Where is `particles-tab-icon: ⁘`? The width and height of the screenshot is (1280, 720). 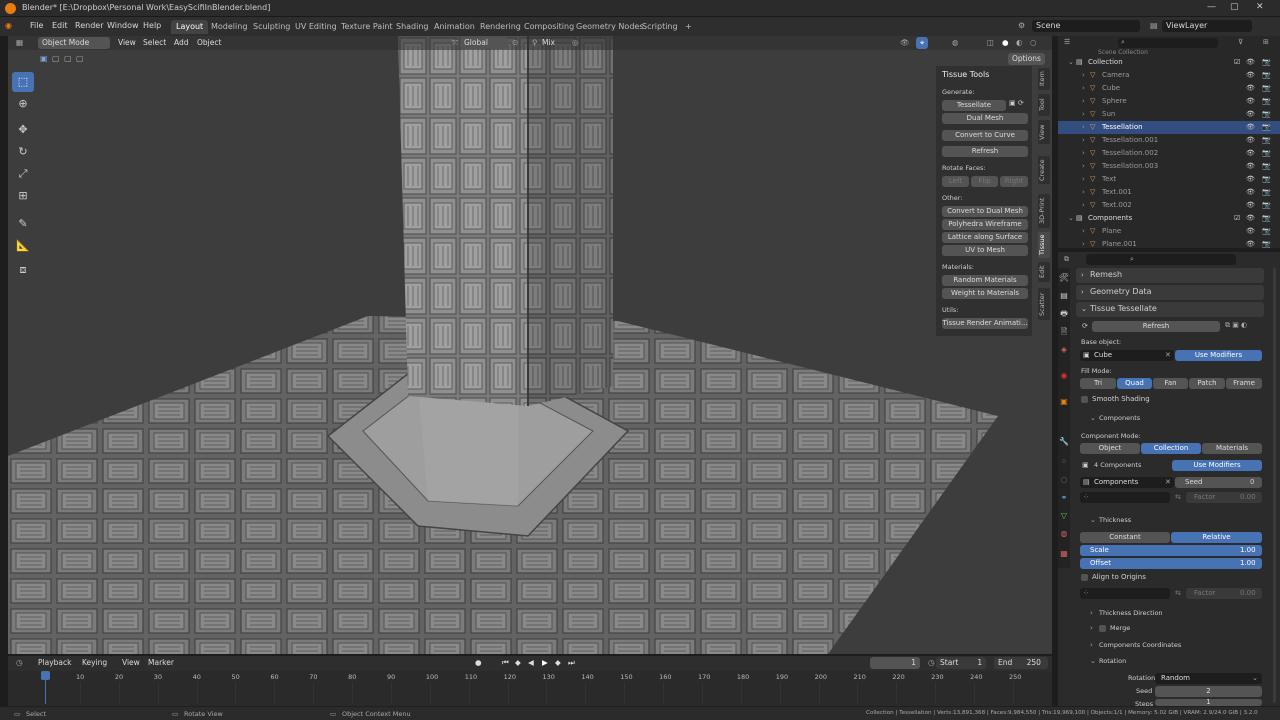
particles-tab-icon: ⁘ is located at coordinates (1064, 462).